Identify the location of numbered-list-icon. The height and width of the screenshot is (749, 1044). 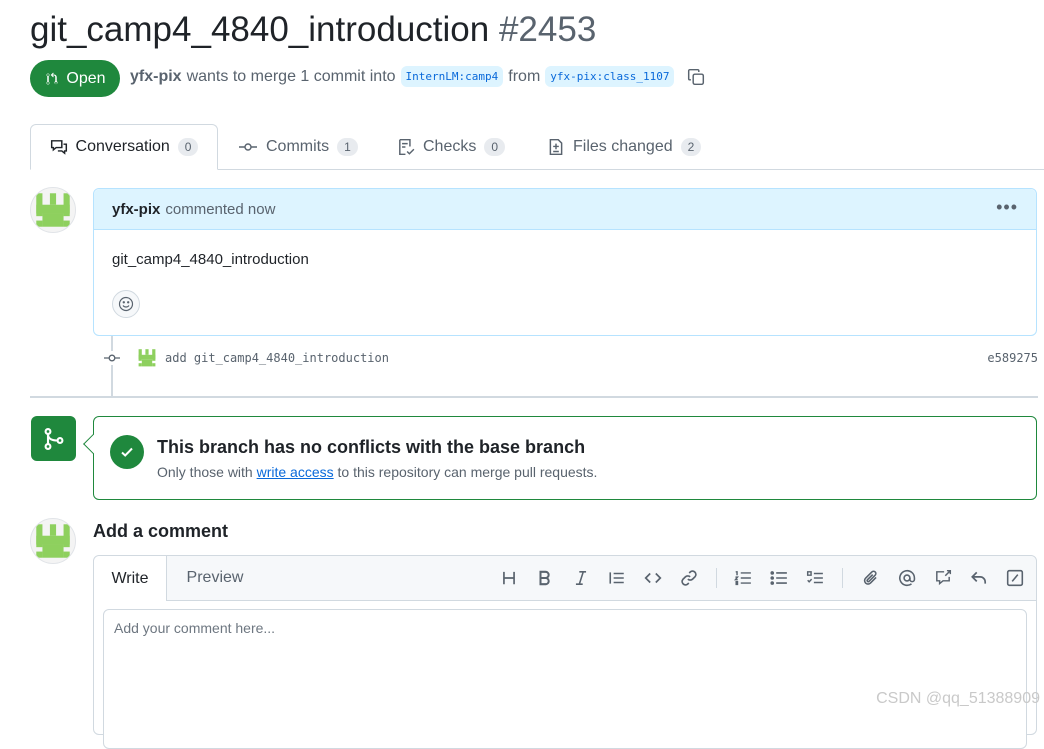
(743, 578).